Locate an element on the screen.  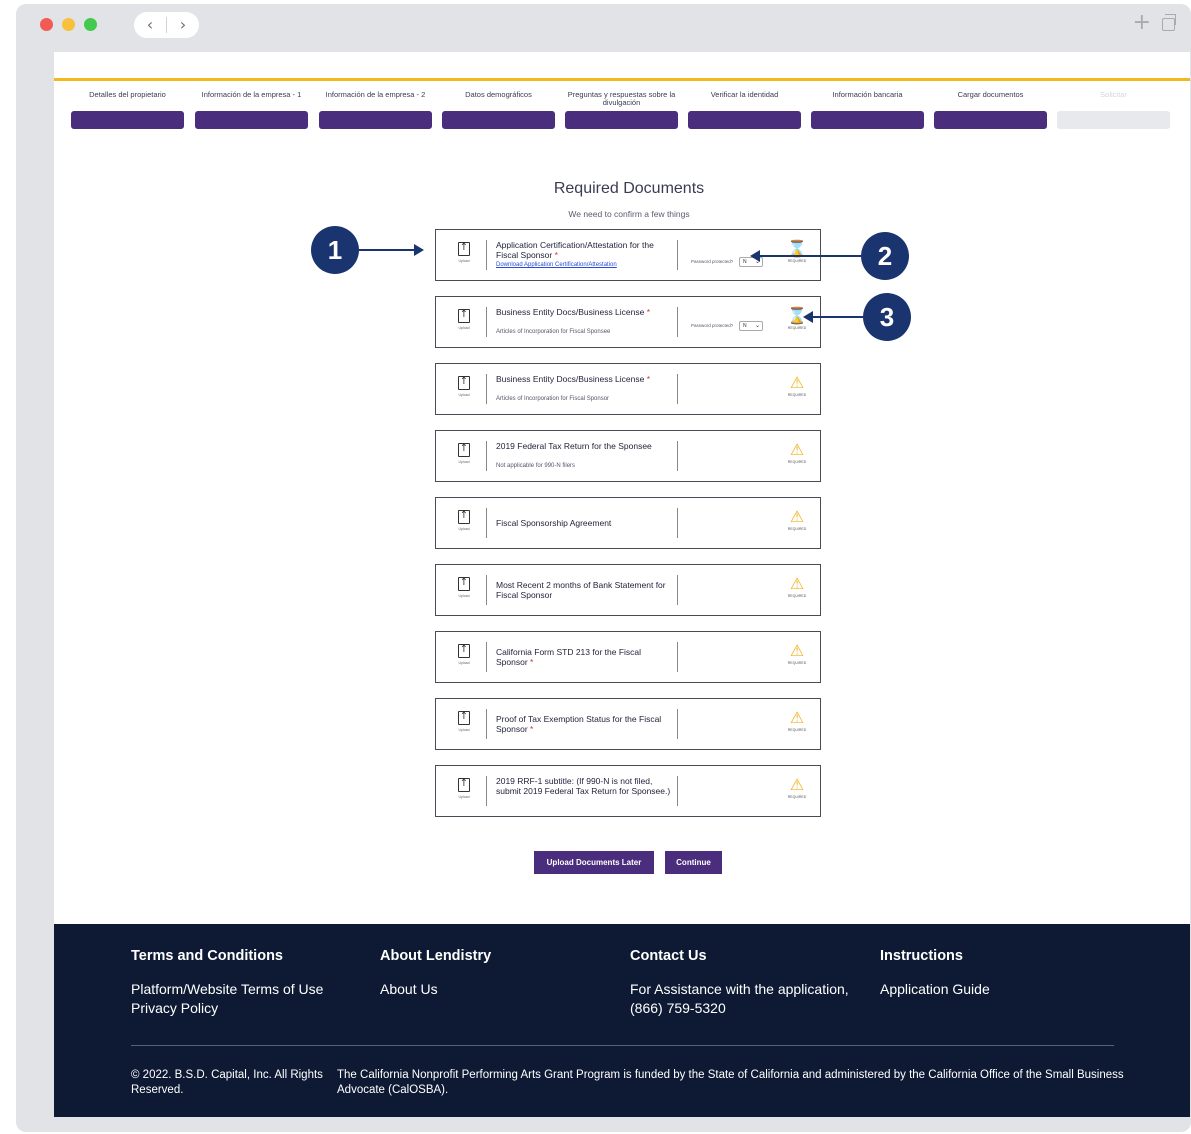
footer-col-about: About Lendistry About Us is located at coordinates (500, 973).